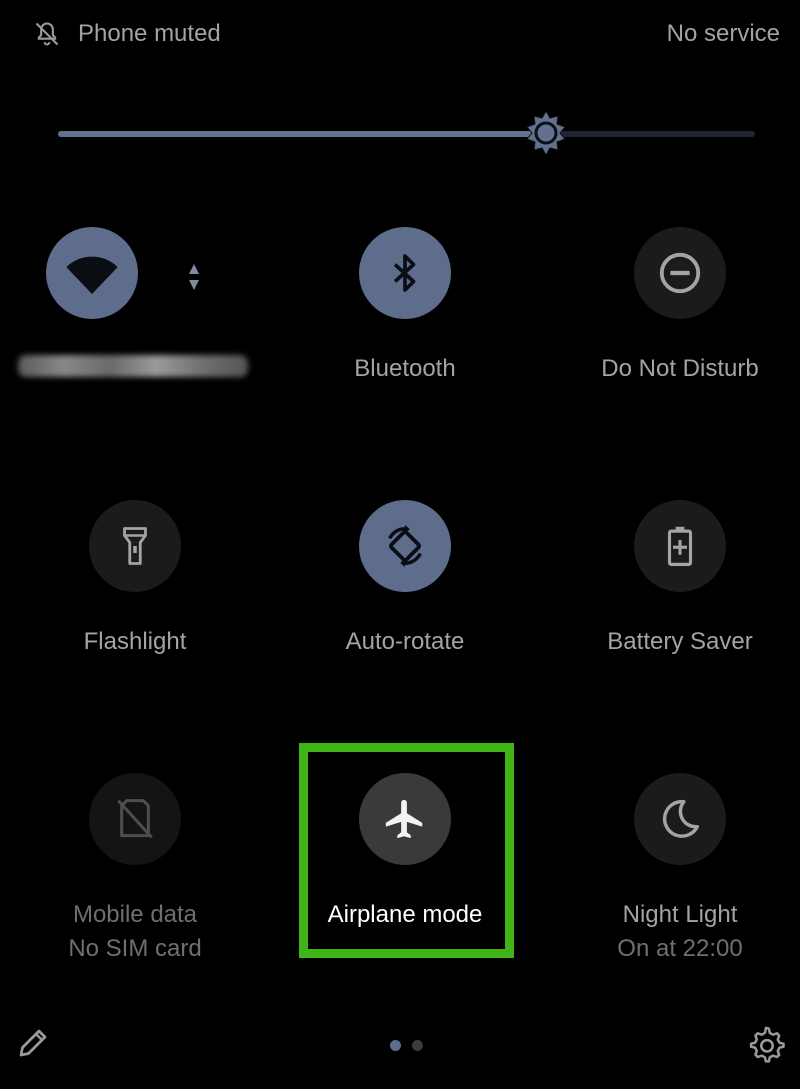 This screenshot has height=1089, width=800. Describe the element at coordinates (135, 625) in the screenshot. I see `tile-flashlight: Flashlight` at that location.